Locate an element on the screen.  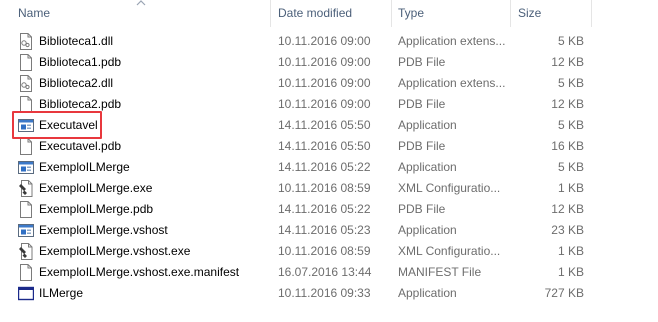
file-size: 23 KB is located at coordinates (567, 230).